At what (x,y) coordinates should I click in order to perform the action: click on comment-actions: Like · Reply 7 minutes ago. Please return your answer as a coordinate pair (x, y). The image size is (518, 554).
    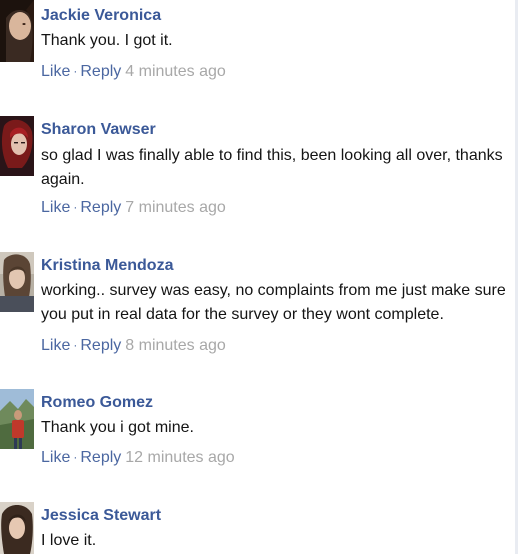
    Looking at the image, I should click on (133, 208).